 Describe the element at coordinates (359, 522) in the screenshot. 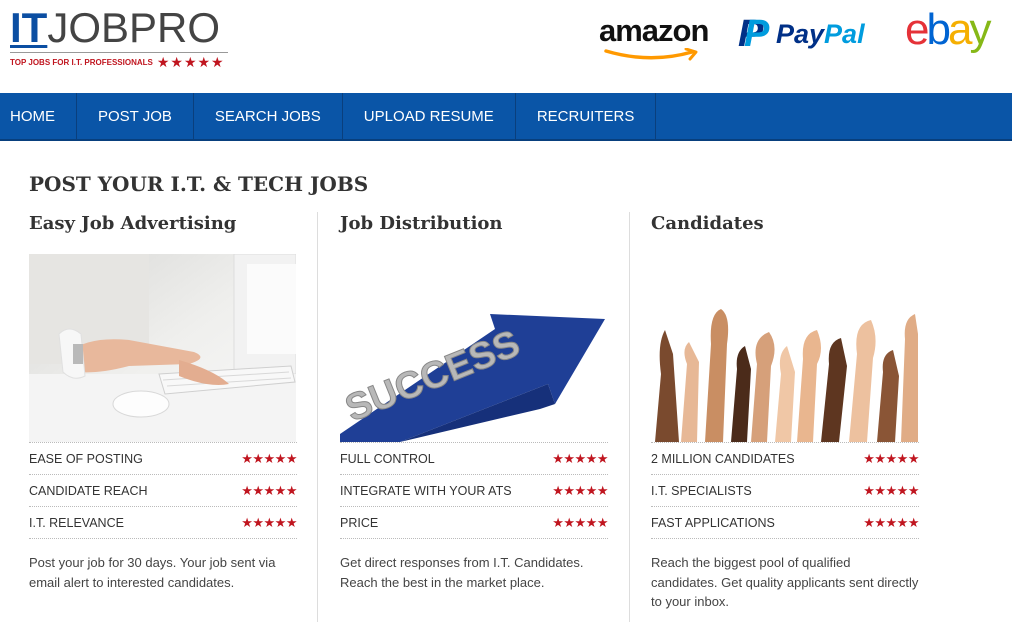

I see `feature-label: PRICE` at that location.